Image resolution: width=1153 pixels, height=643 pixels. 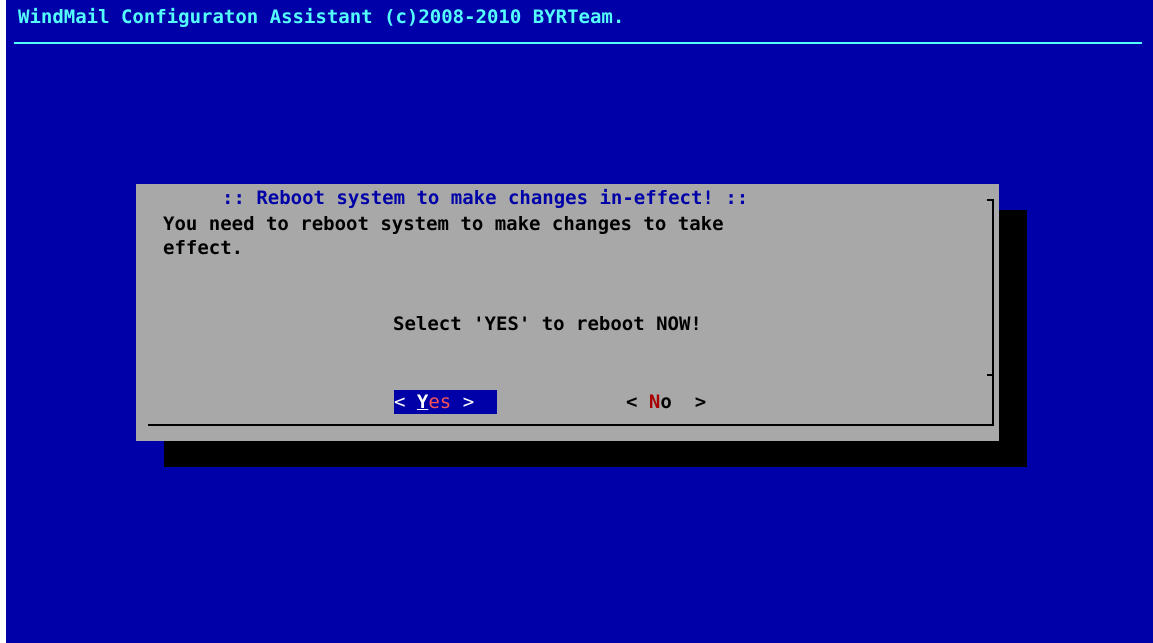 What do you see at coordinates (547, 324) in the screenshot?
I see `dialog-prompt: Select 'YES' to reboot NOW!` at bounding box center [547, 324].